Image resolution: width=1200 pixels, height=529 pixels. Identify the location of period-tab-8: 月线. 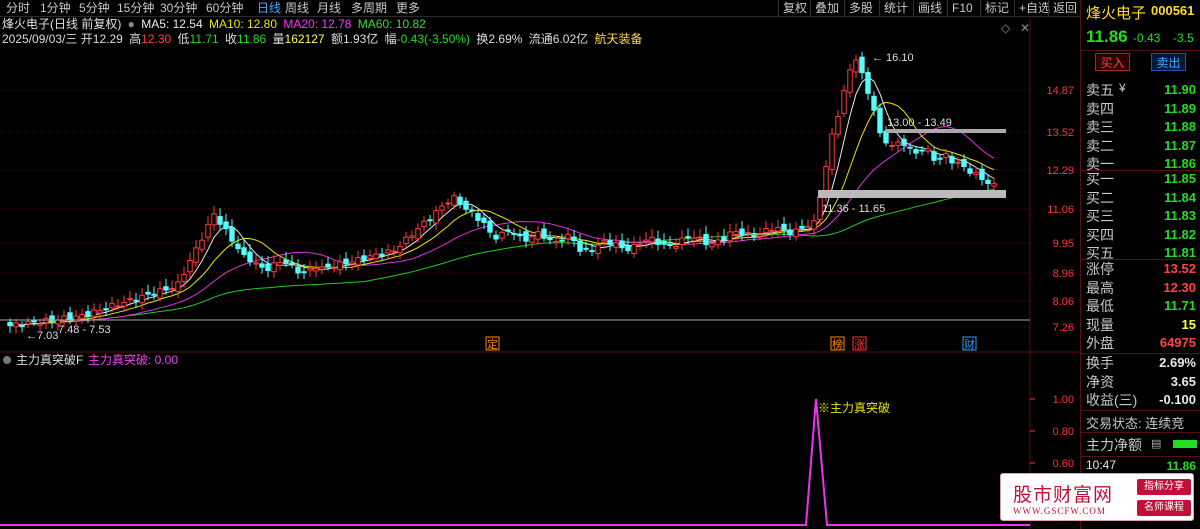
(329, 8).